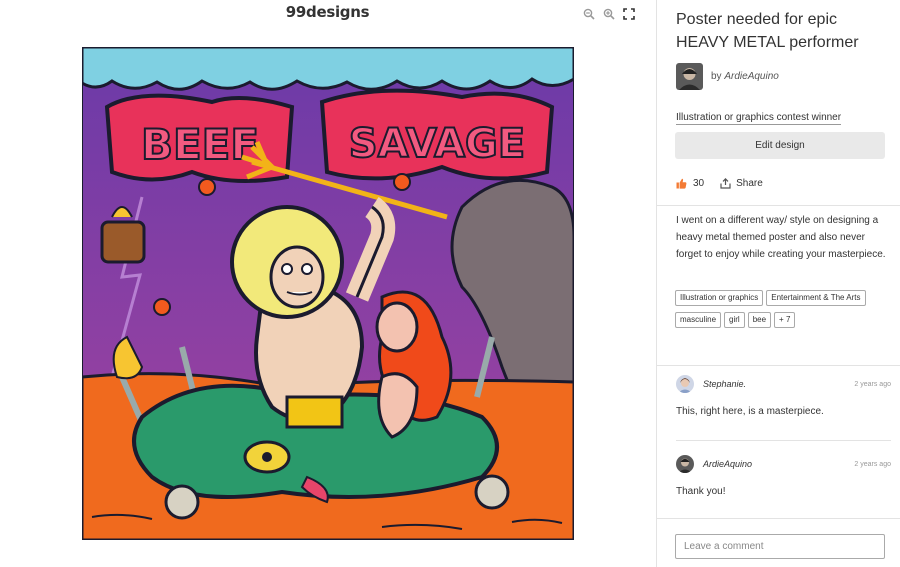 Image resolution: width=900 pixels, height=567 pixels. Describe the element at coordinates (437, 144) in the screenshot. I see `svg-text: SAVAGE` at that location.